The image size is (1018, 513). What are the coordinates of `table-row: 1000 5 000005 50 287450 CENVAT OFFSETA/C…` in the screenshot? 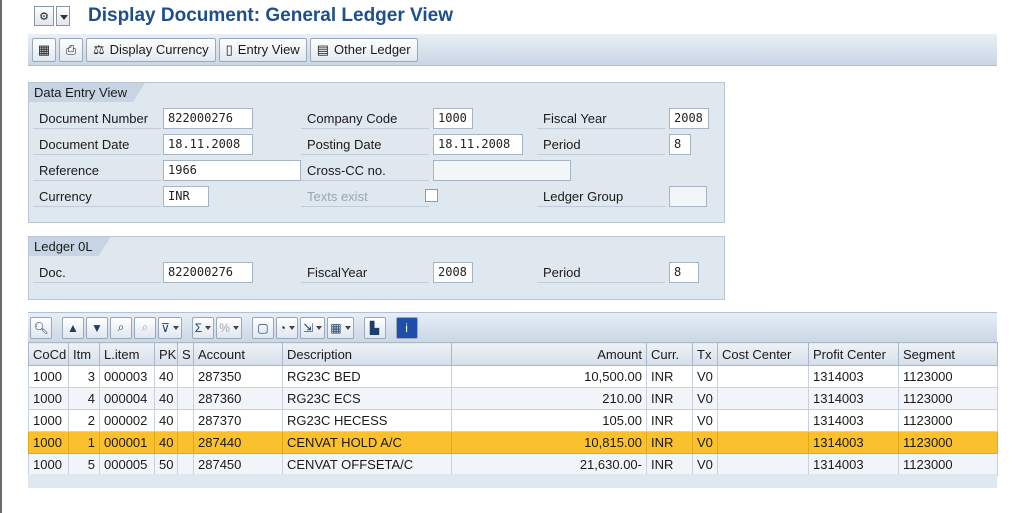 It's located at (513, 464).